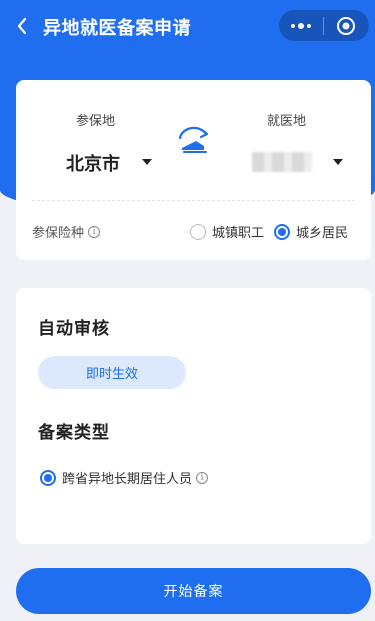  What do you see at coordinates (112, 372) in the screenshot?
I see `instant-effect-badge: 即时生效` at bounding box center [112, 372].